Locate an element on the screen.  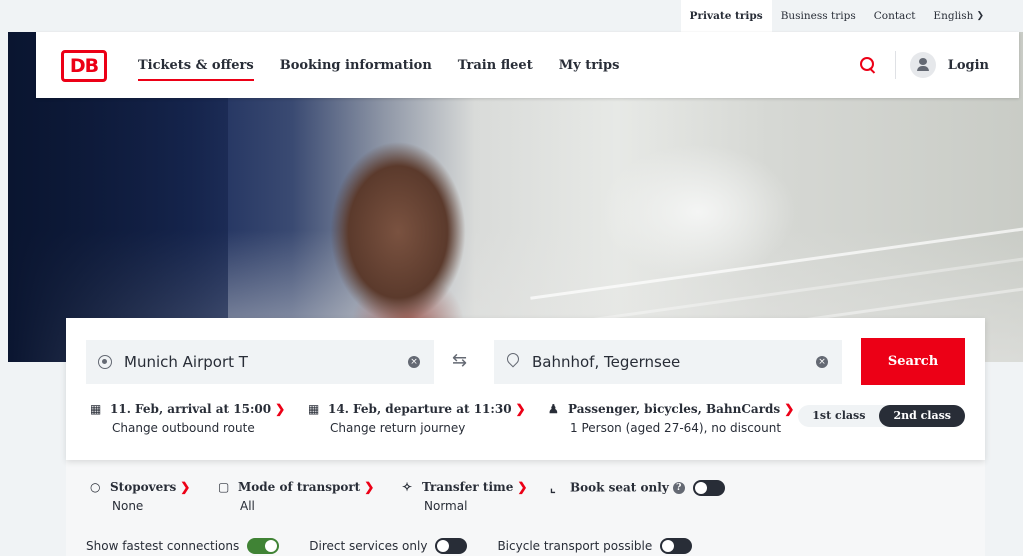
header-actions: Login is located at coordinates (924, 65).